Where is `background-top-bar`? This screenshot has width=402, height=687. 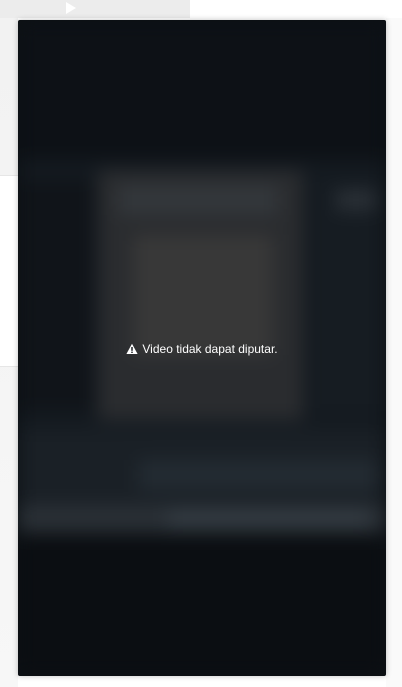
background-top-bar is located at coordinates (95, 9).